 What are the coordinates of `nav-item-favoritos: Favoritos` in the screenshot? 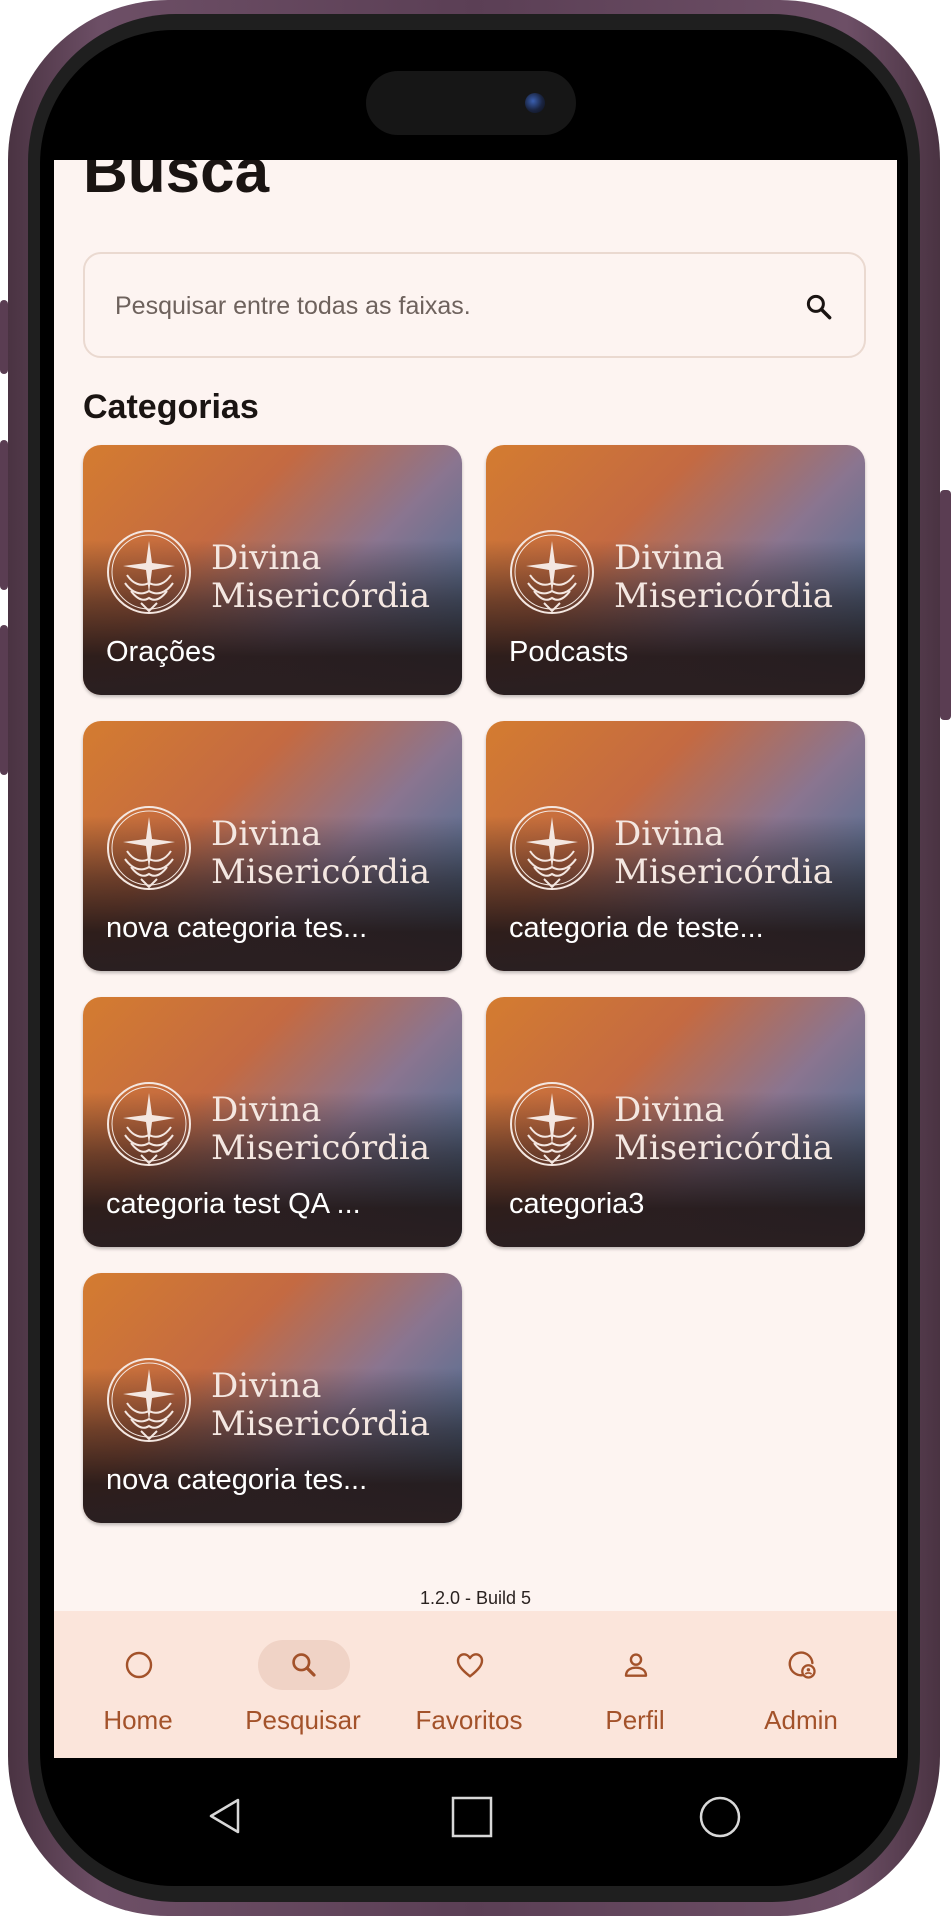 It's located at (469, 1684).